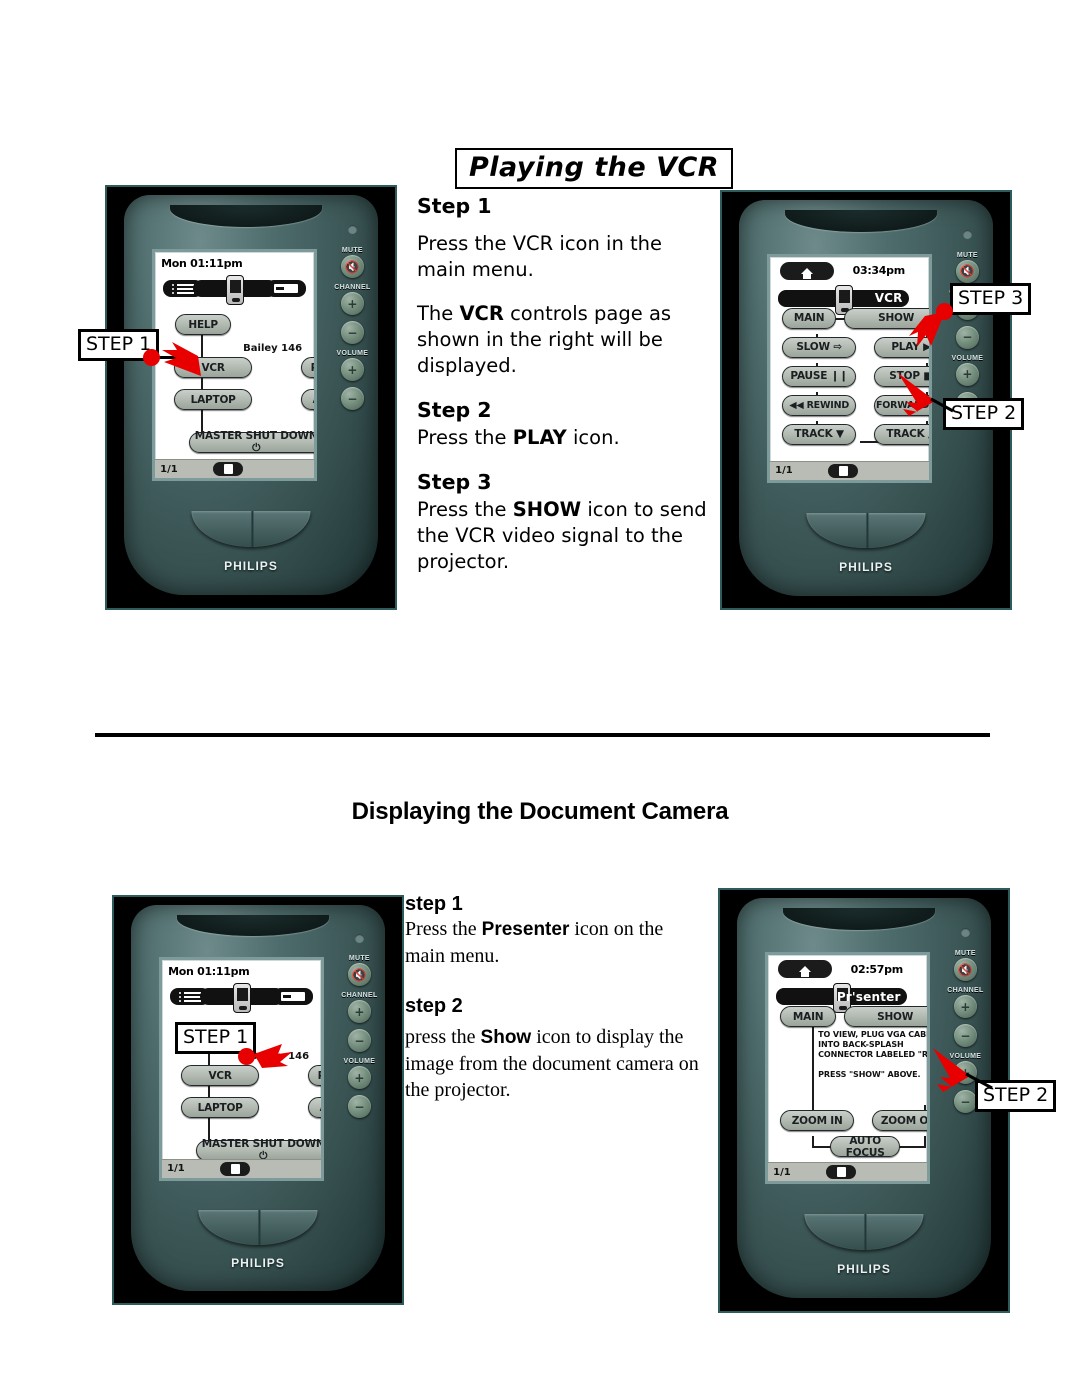 The image size is (1080, 1397). I want to click on page-title-pill: VCR, so click(843, 299).